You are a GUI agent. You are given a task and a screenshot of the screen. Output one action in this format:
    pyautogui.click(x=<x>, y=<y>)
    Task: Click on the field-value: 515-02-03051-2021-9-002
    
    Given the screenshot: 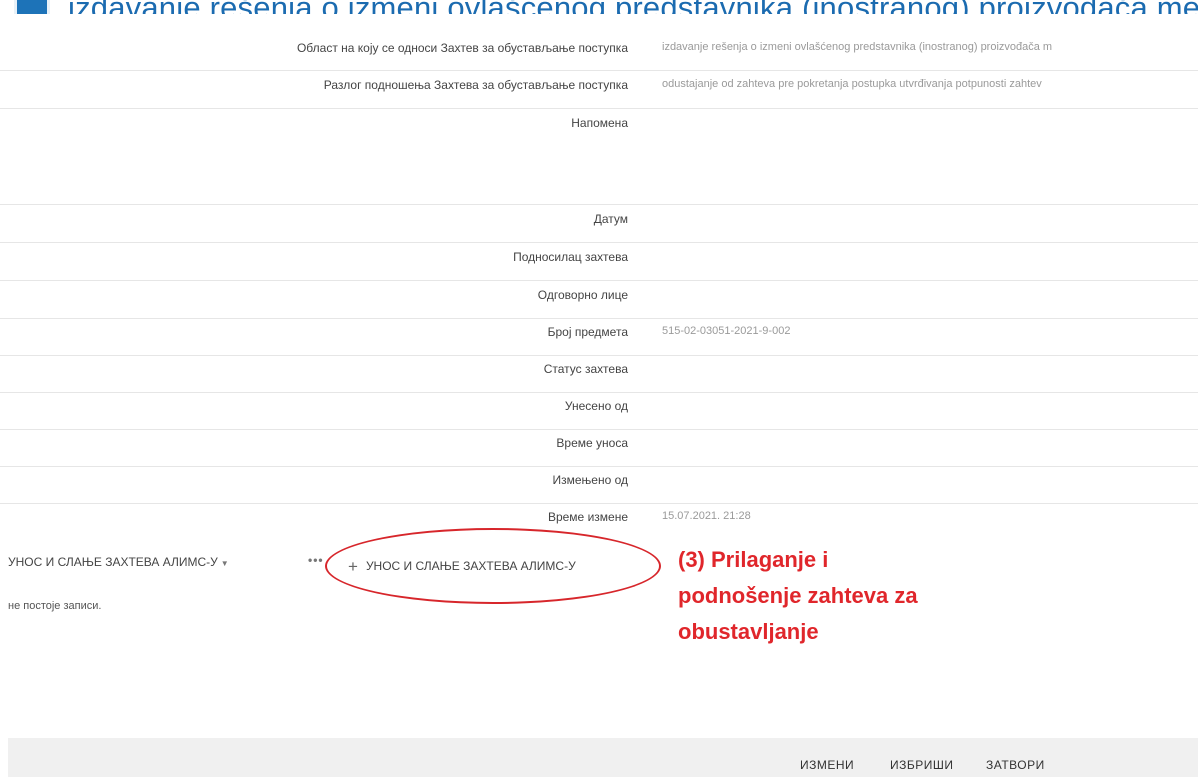 What is the action you would take?
    pyautogui.click(x=930, y=331)
    